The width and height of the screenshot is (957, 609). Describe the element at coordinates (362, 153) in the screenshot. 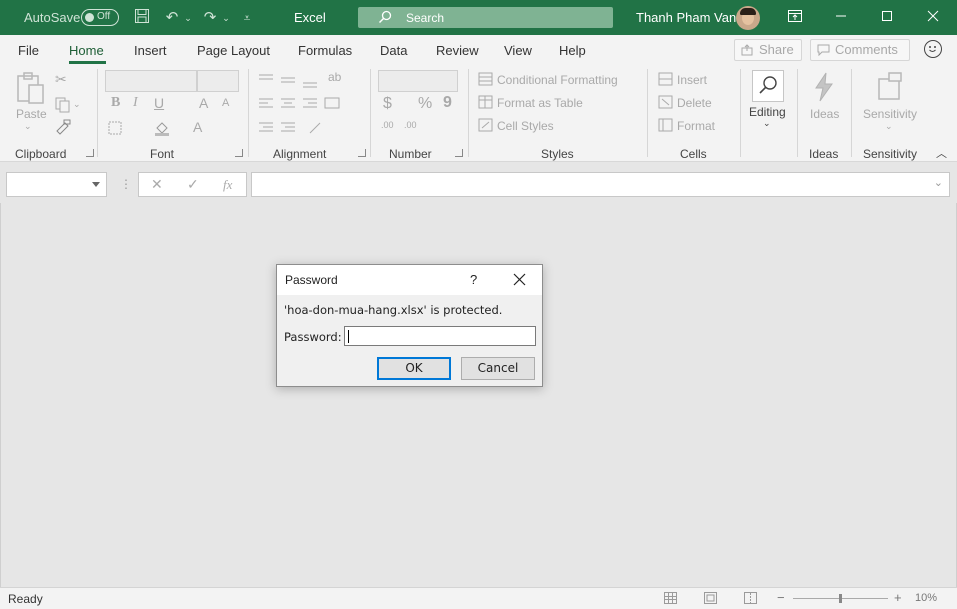

I see `alignment-launcher-icon` at that location.